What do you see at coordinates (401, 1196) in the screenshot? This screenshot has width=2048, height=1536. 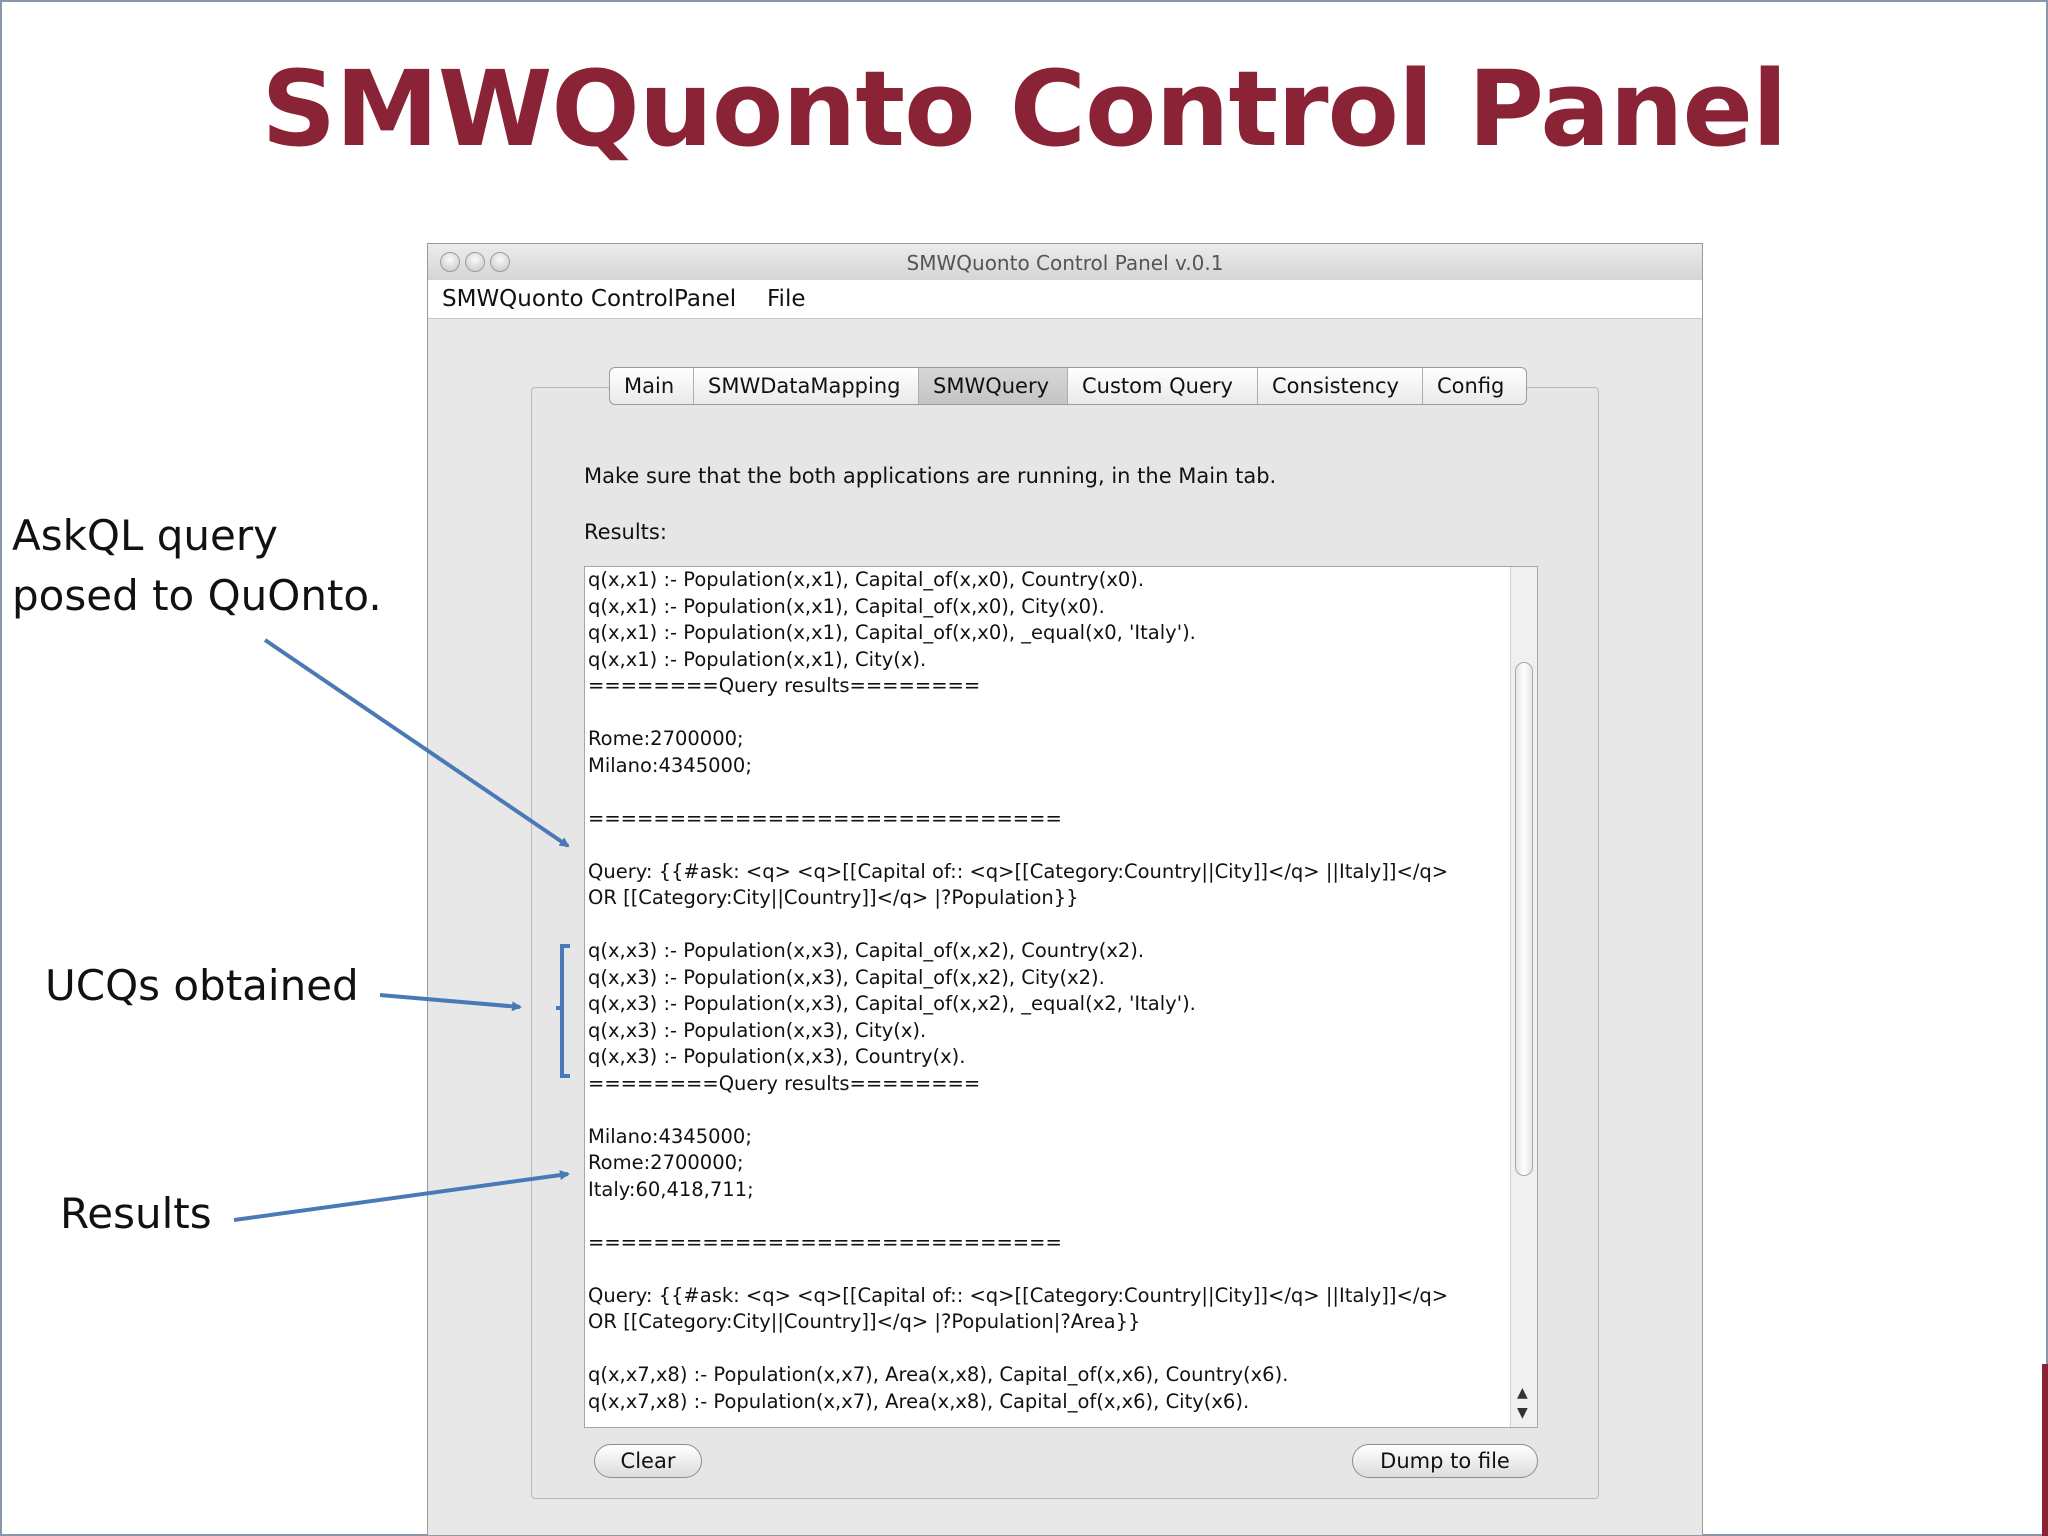 I see `arrow-results` at bounding box center [401, 1196].